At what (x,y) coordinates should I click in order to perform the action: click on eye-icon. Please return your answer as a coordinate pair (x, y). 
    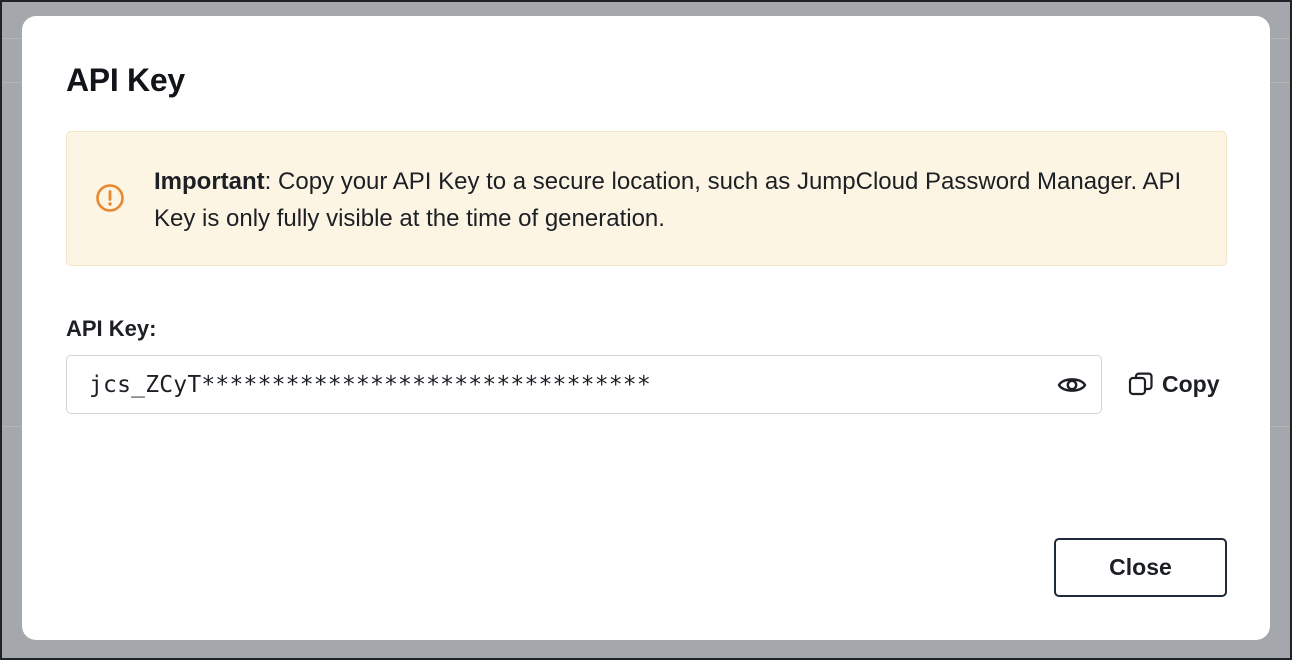
    Looking at the image, I should click on (1072, 385).